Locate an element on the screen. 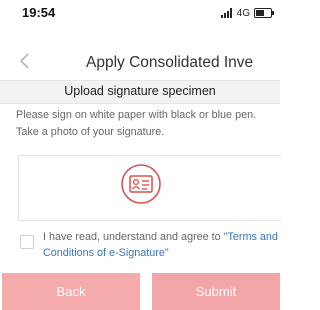 Image resolution: width=320 pixels, height=310 pixels. page-title: Apply Consolidated Inve is located at coordinates (170, 62).